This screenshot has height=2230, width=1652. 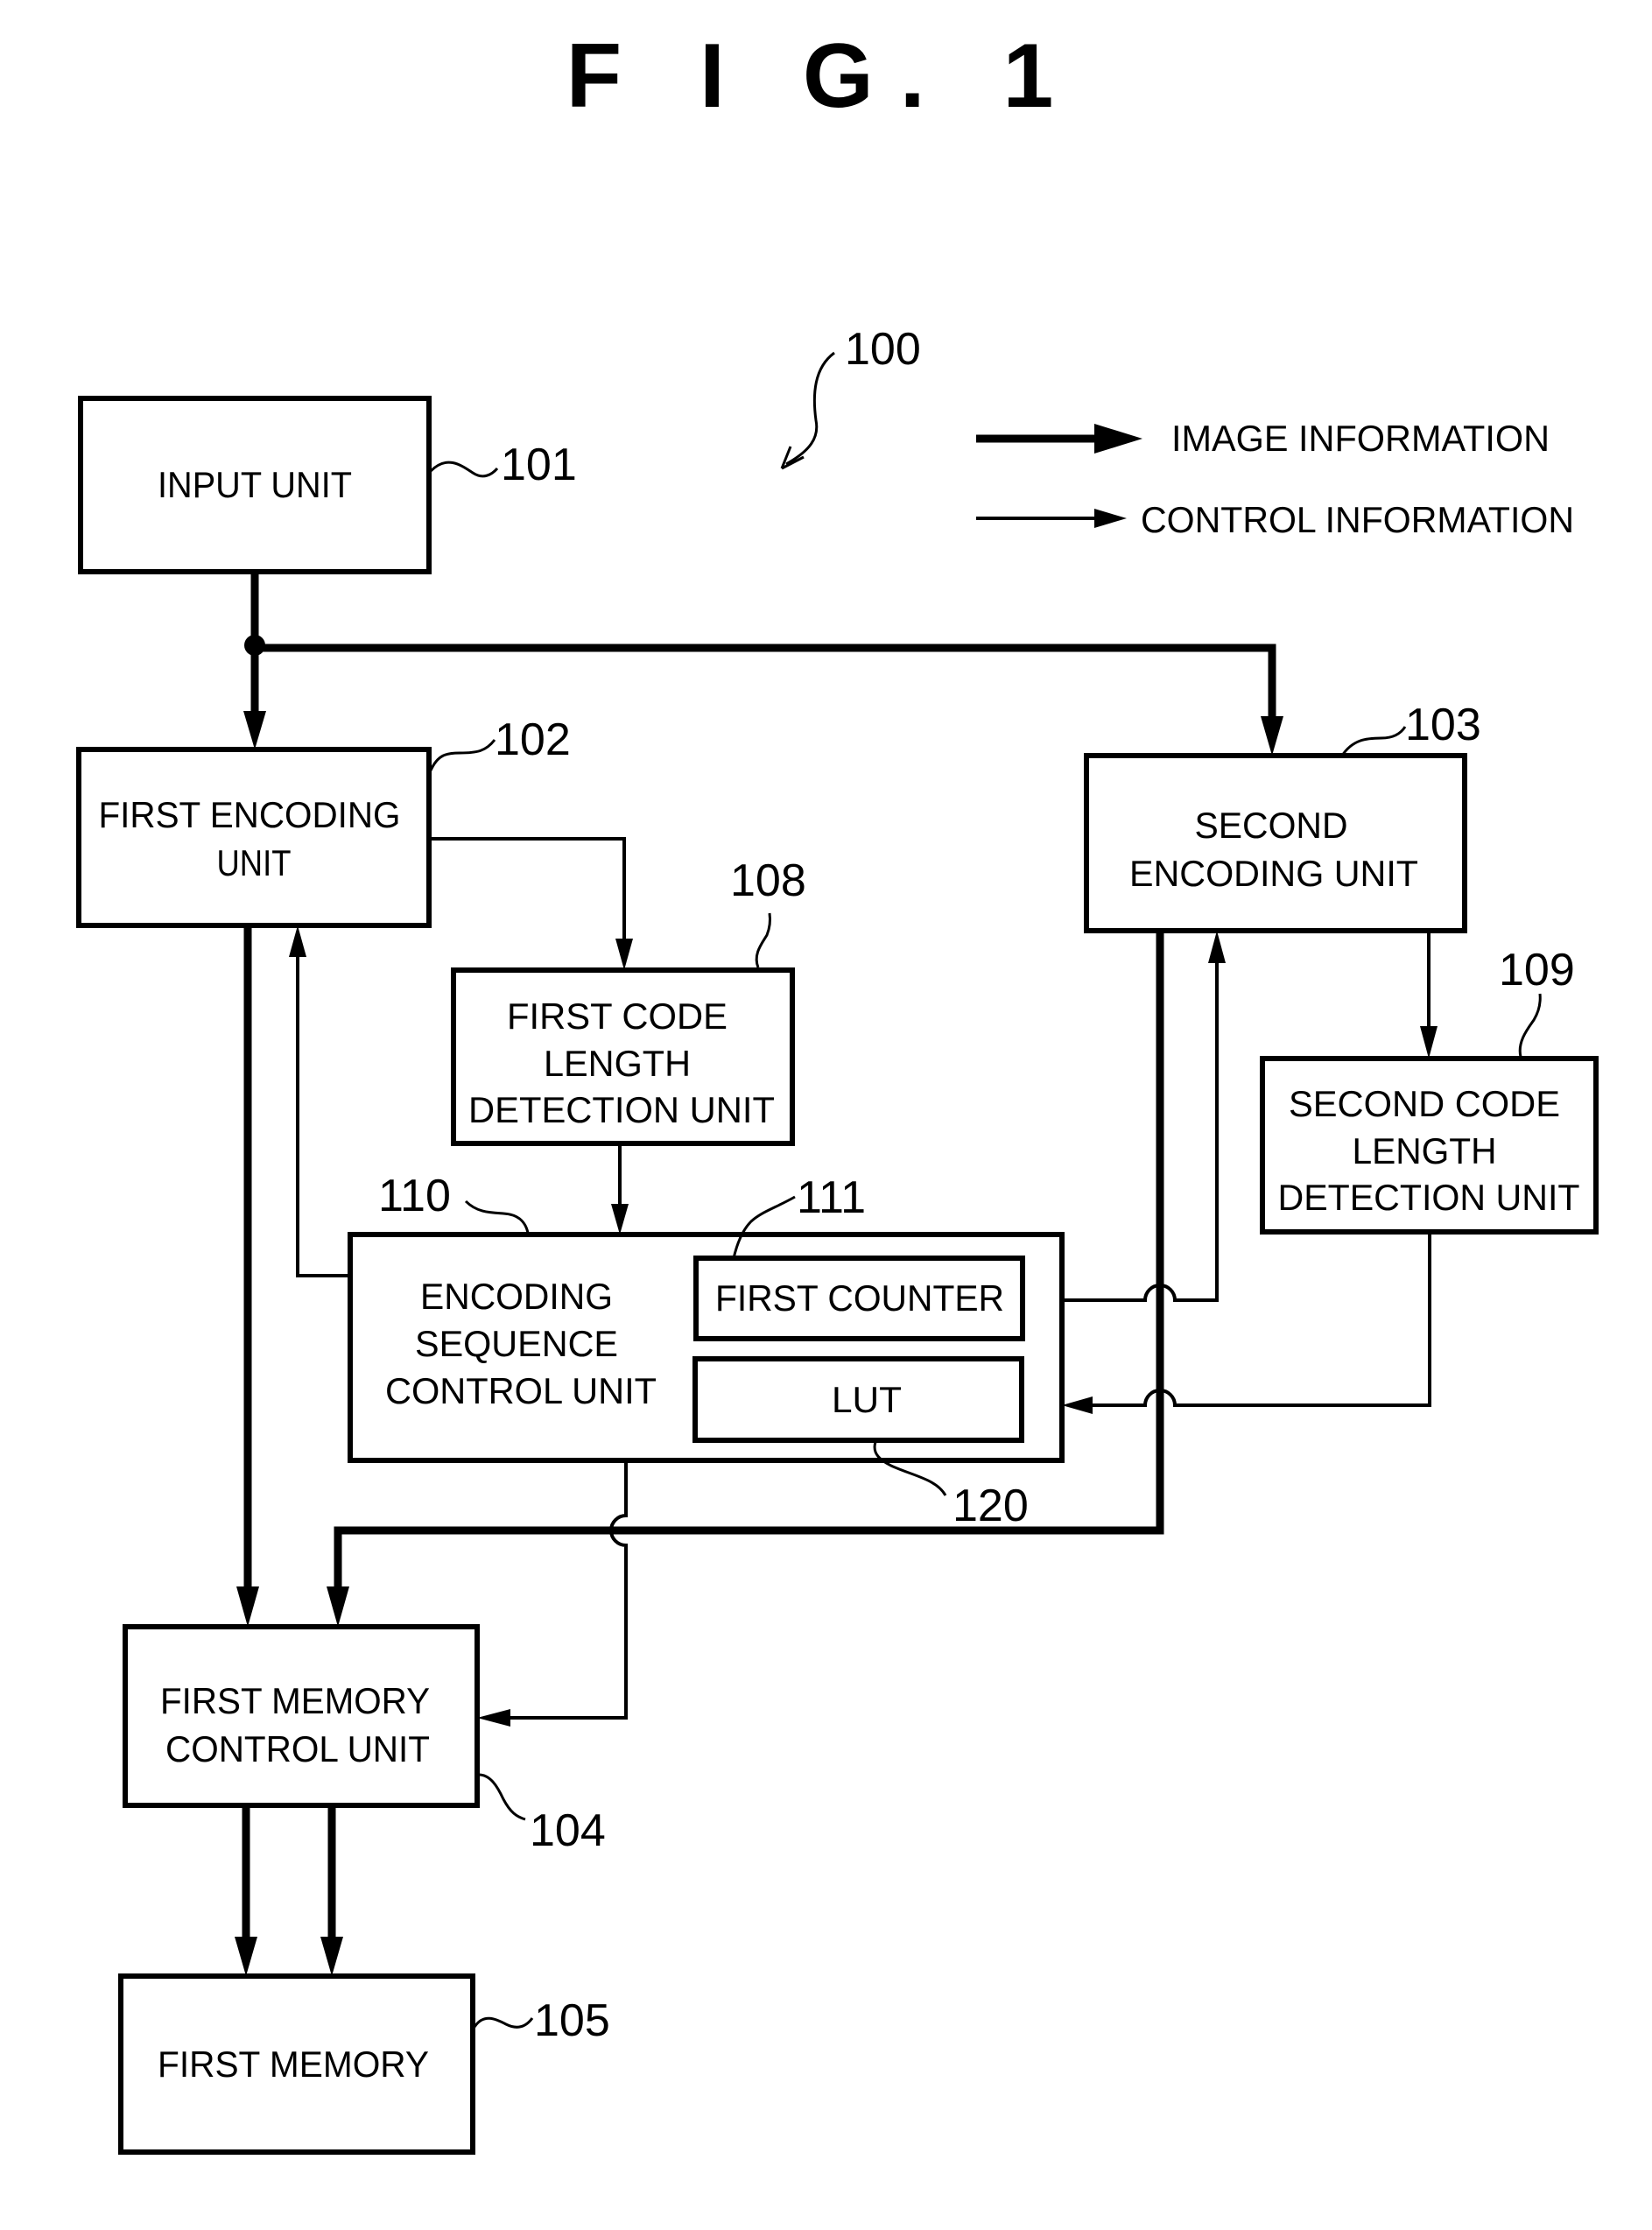 I want to click on figure-title: F I G. 1, so click(x=823, y=76).